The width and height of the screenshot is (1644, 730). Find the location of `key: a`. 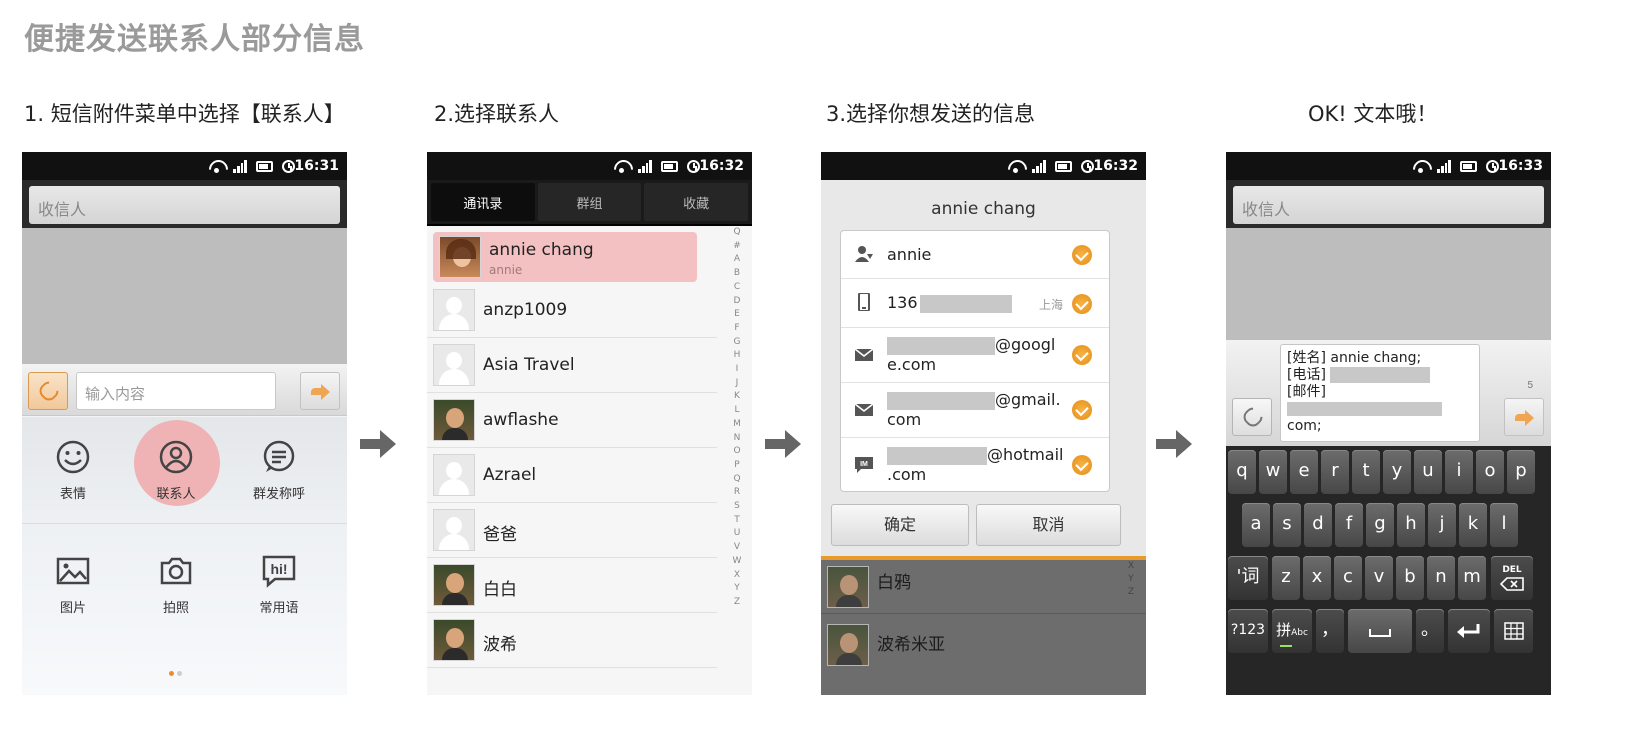

key: a is located at coordinates (1256, 525).